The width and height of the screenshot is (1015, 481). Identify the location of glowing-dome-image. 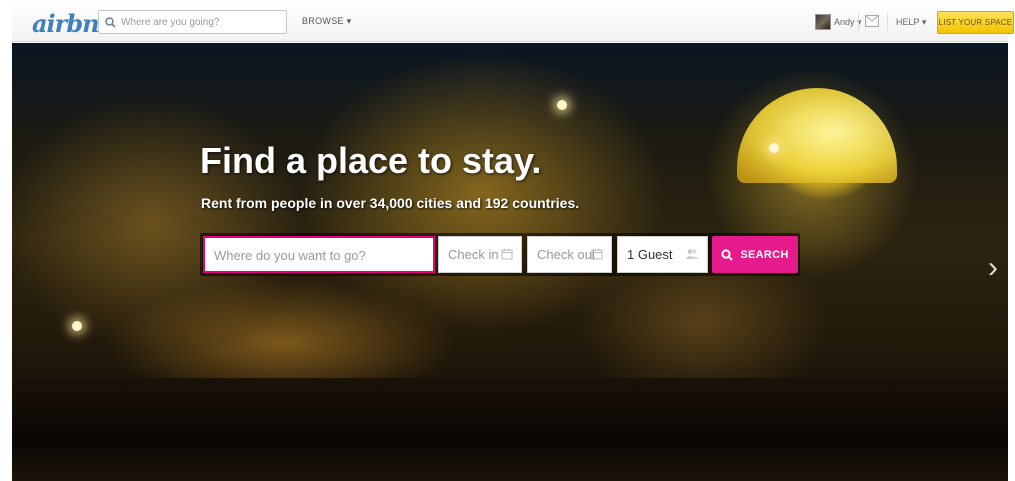
(817, 135).